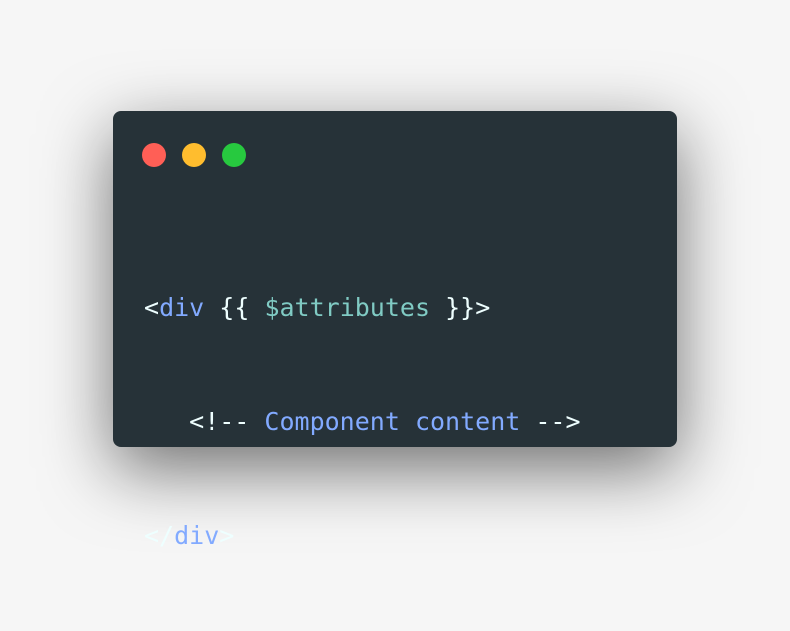 Image resolution: width=790 pixels, height=631 pixels. I want to click on closing-tag-close: >, so click(227, 535).